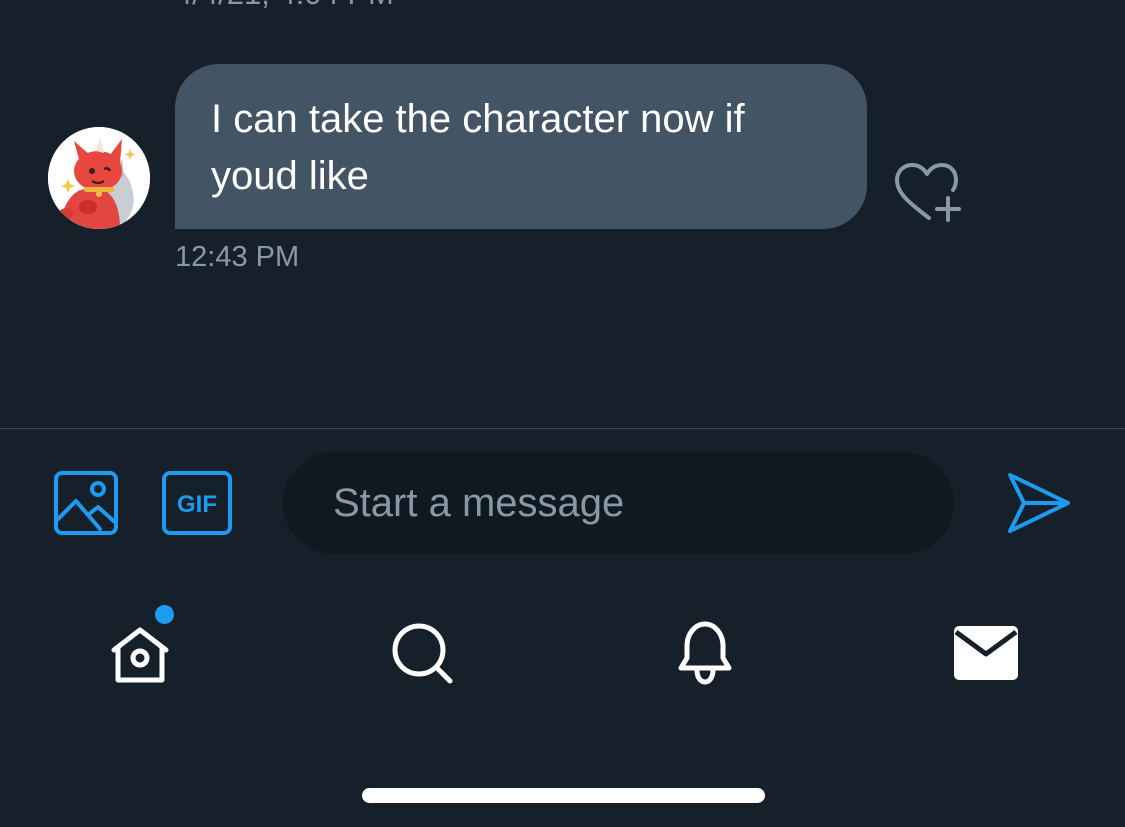 The width and height of the screenshot is (1125, 827). I want to click on avatar-image, so click(99, 178).